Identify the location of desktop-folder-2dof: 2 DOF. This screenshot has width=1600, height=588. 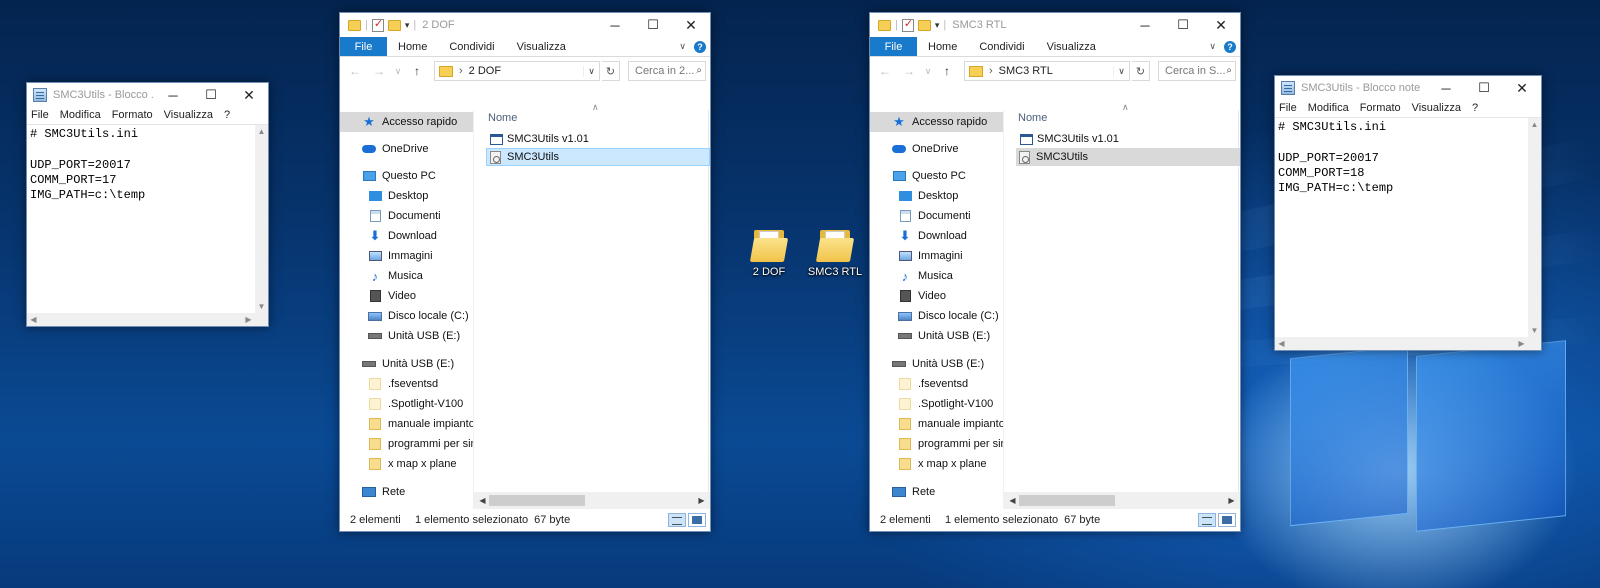
(769, 253).